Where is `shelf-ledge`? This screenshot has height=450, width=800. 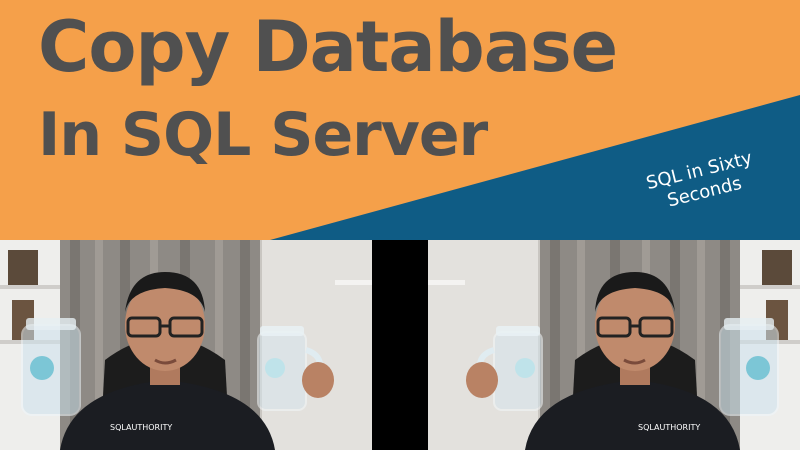
shelf-ledge is located at coordinates (353, 282).